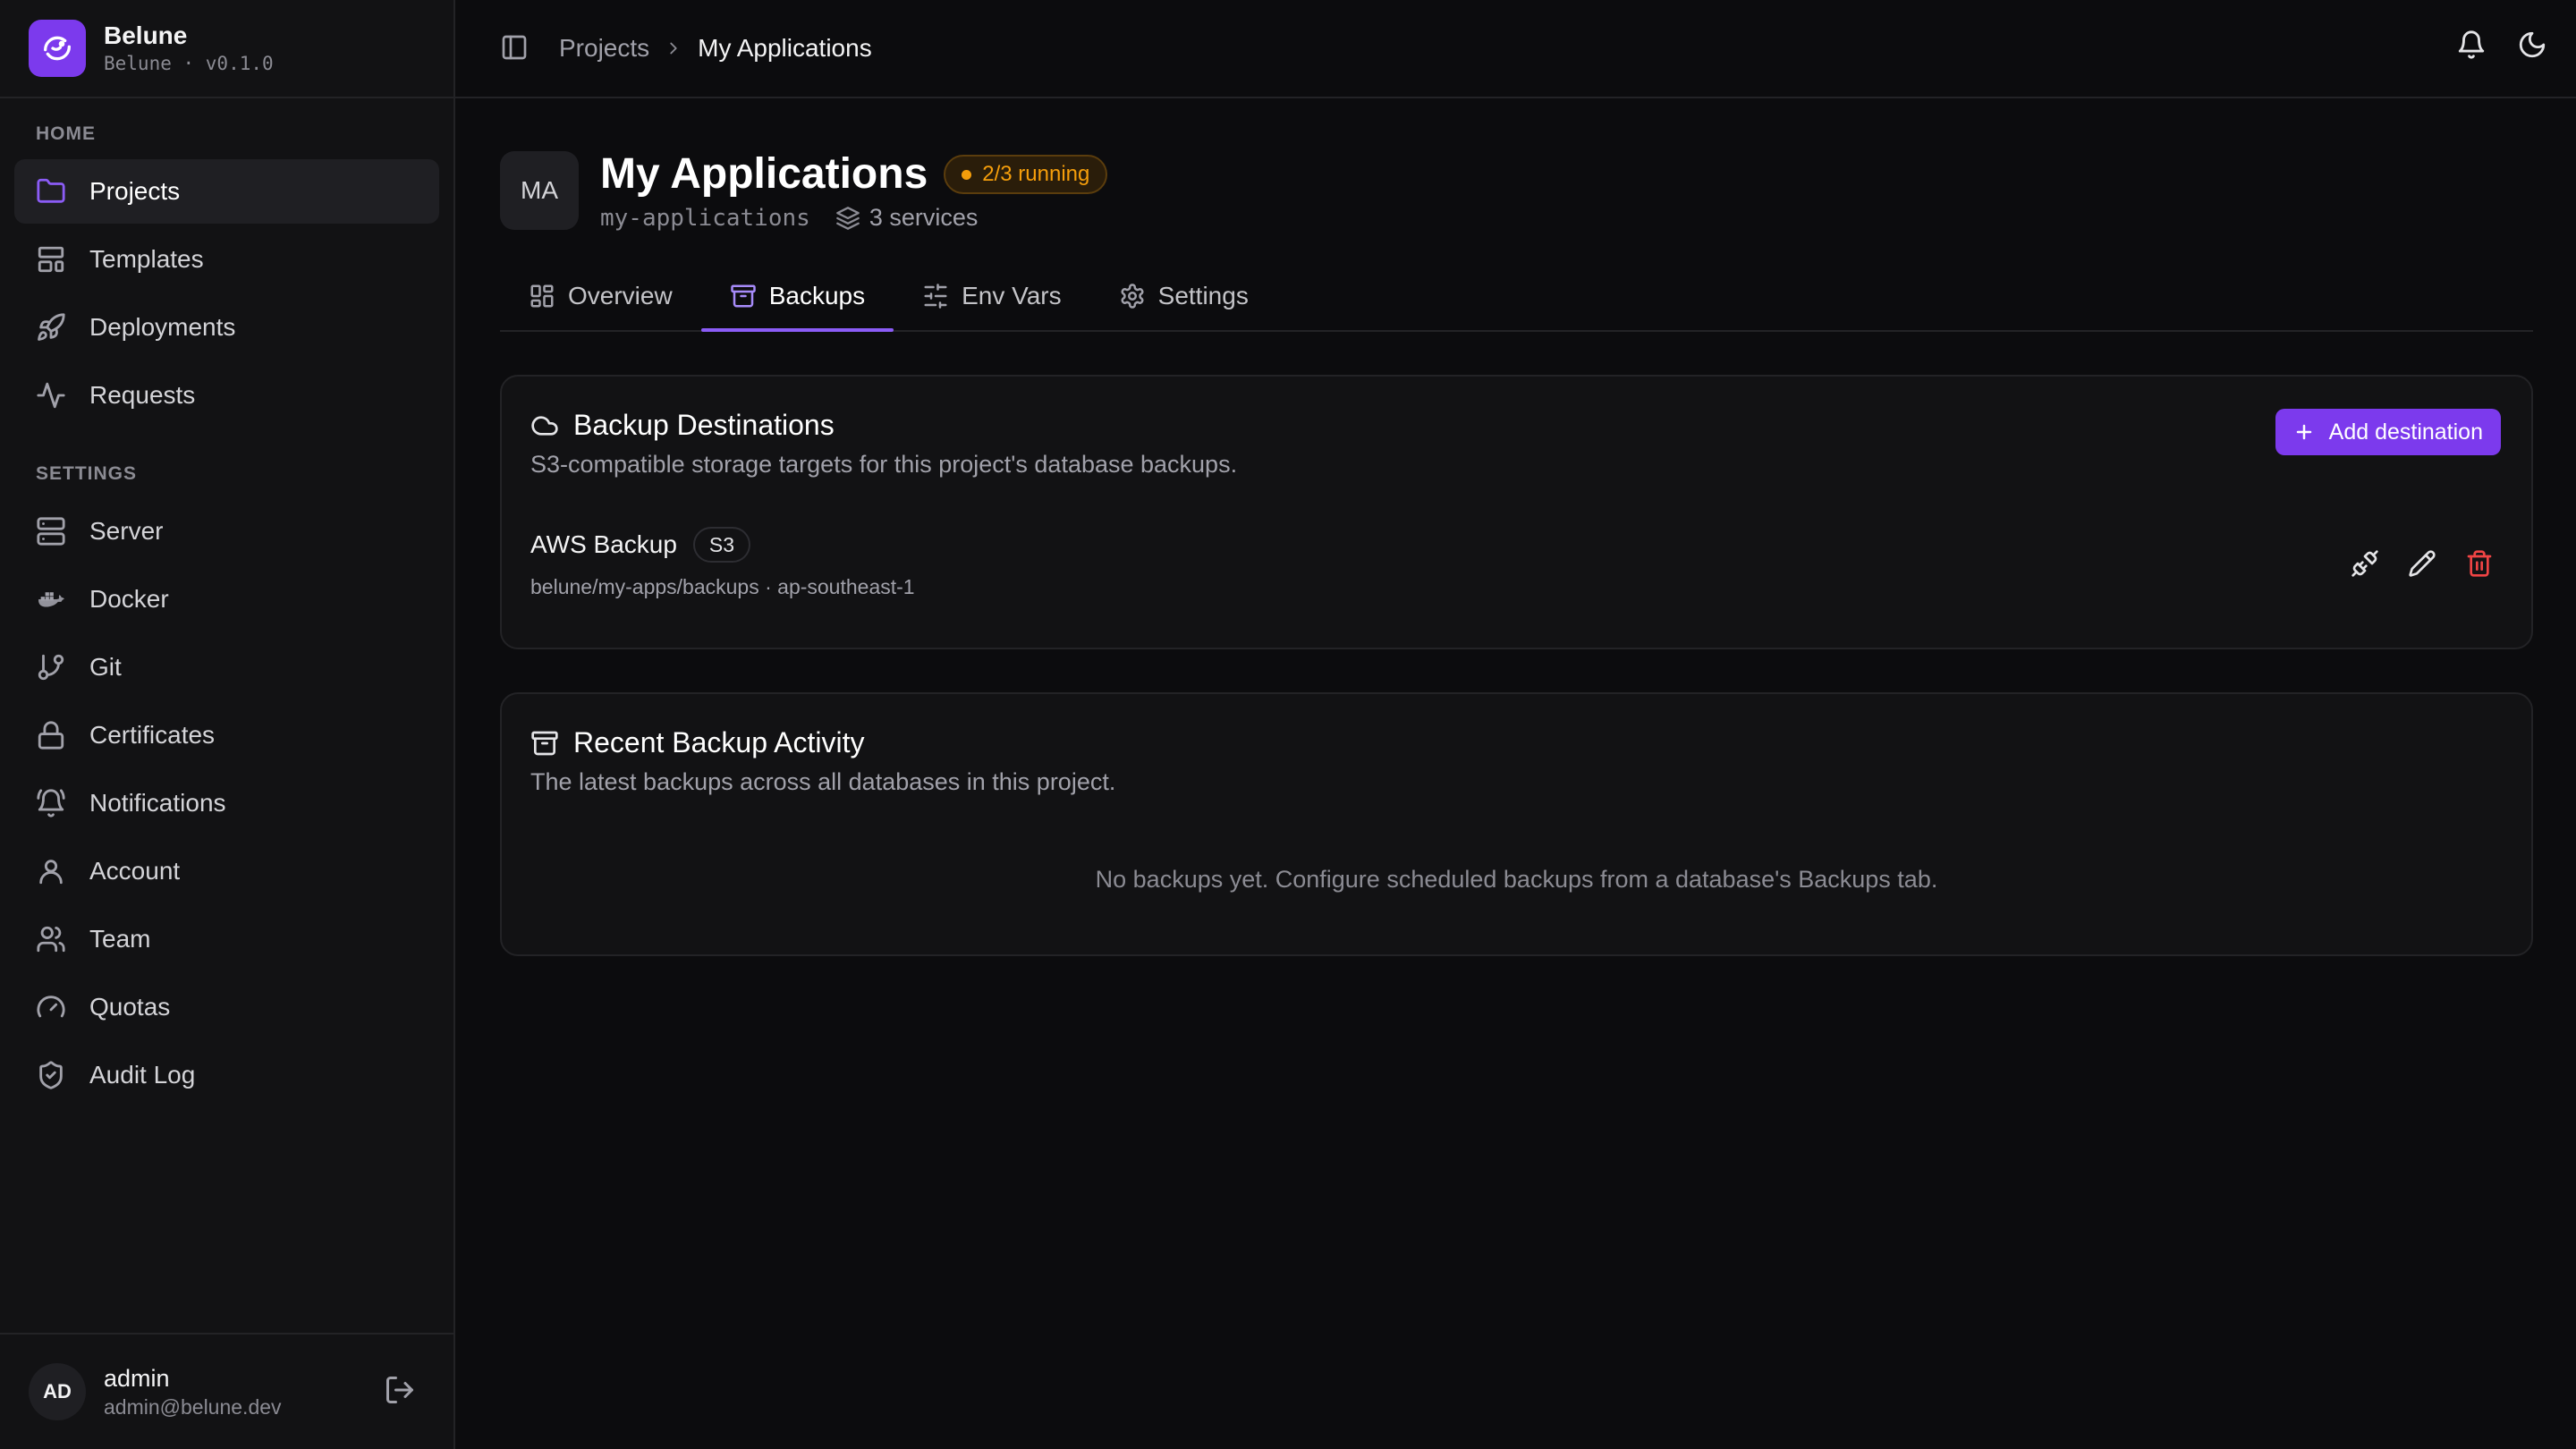  Describe the element at coordinates (967, 174) in the screenshot. I see `status-dot-icon` at that location.